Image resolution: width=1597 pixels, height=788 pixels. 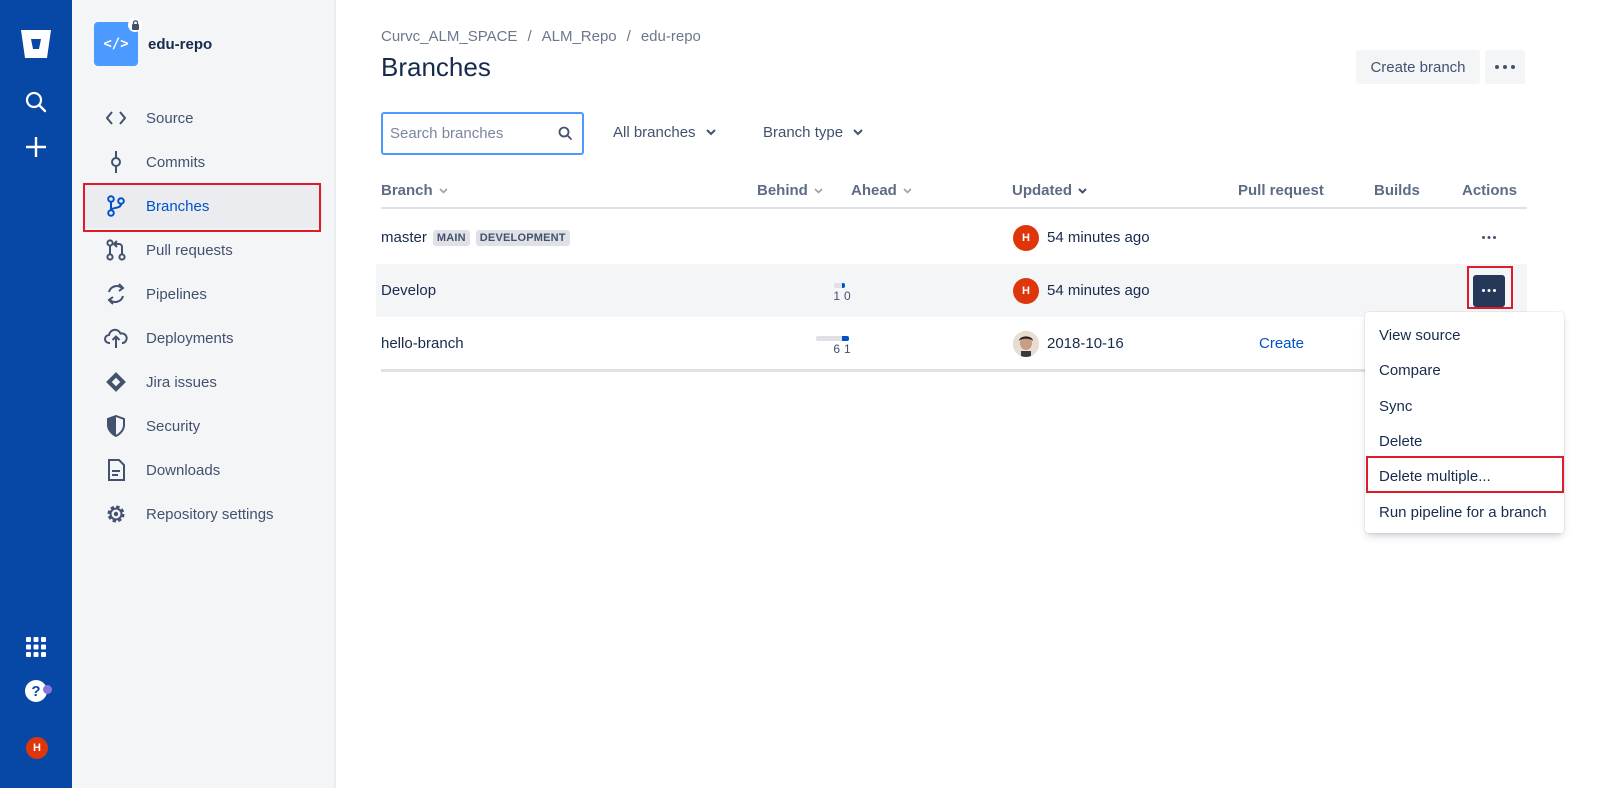 I want to click on ahead-count: 1, so click(x=847, y=348).